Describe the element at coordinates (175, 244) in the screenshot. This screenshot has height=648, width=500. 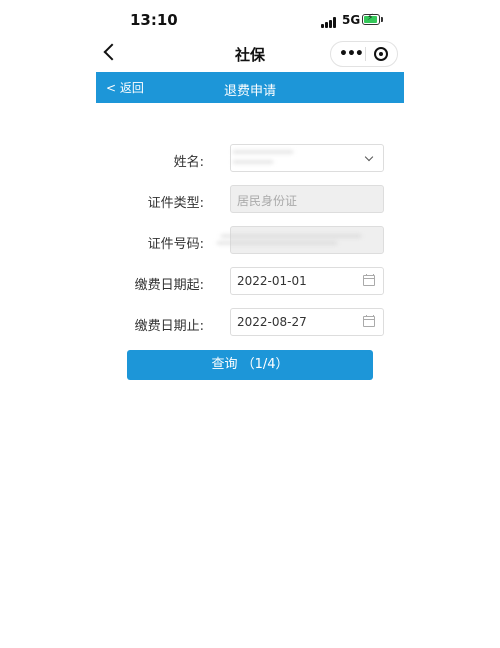
I see `id-number-label: 证件号码:` at that location.